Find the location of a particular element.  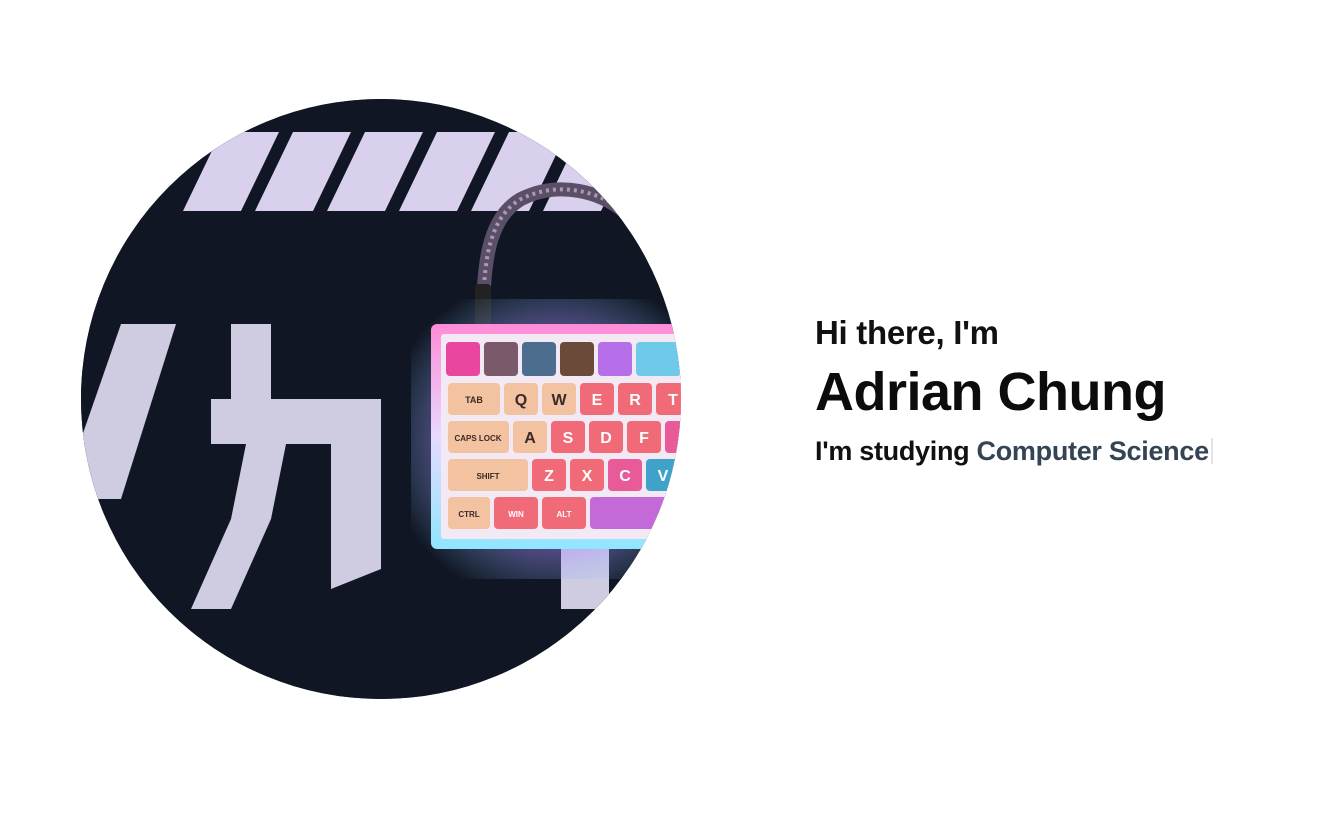

svg-text: E is located at coordinates (597, 400).